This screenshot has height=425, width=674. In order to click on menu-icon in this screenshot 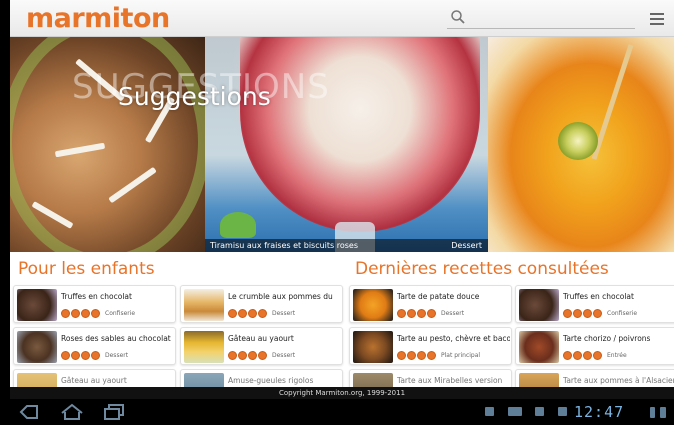, I will do `click(657, 19)`.